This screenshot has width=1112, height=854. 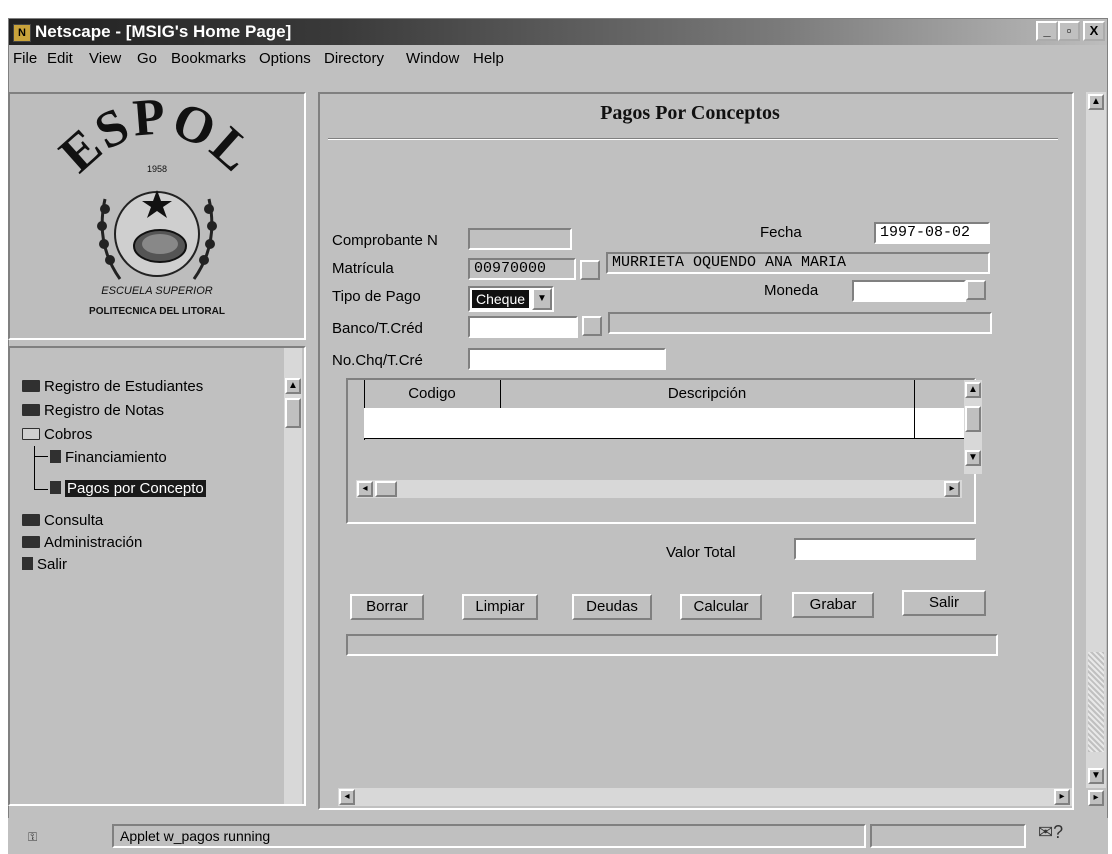 What do you see at coordinates (781, 232) in the screenshot?
I see `fecha-label: Fecha` at bounding box center [781, 232].